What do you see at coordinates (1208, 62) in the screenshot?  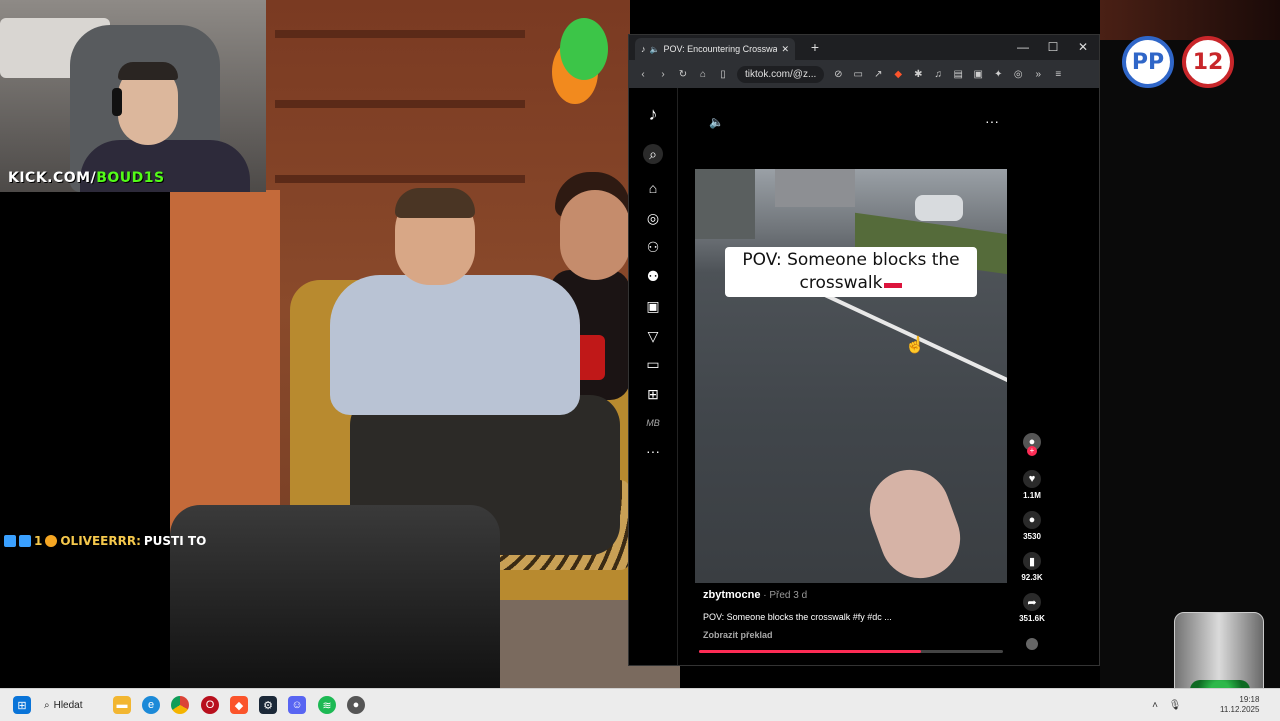 I see `age-rating-logo: 12` at bounding box center [1208, 62].